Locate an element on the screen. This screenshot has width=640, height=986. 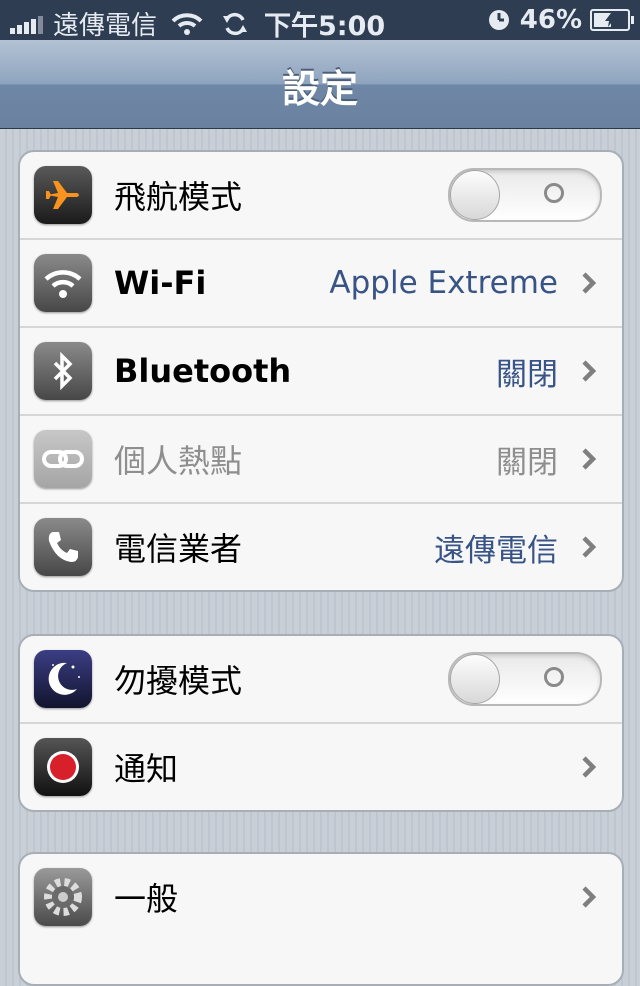
battery-icon is located at coordinates (612, 20).